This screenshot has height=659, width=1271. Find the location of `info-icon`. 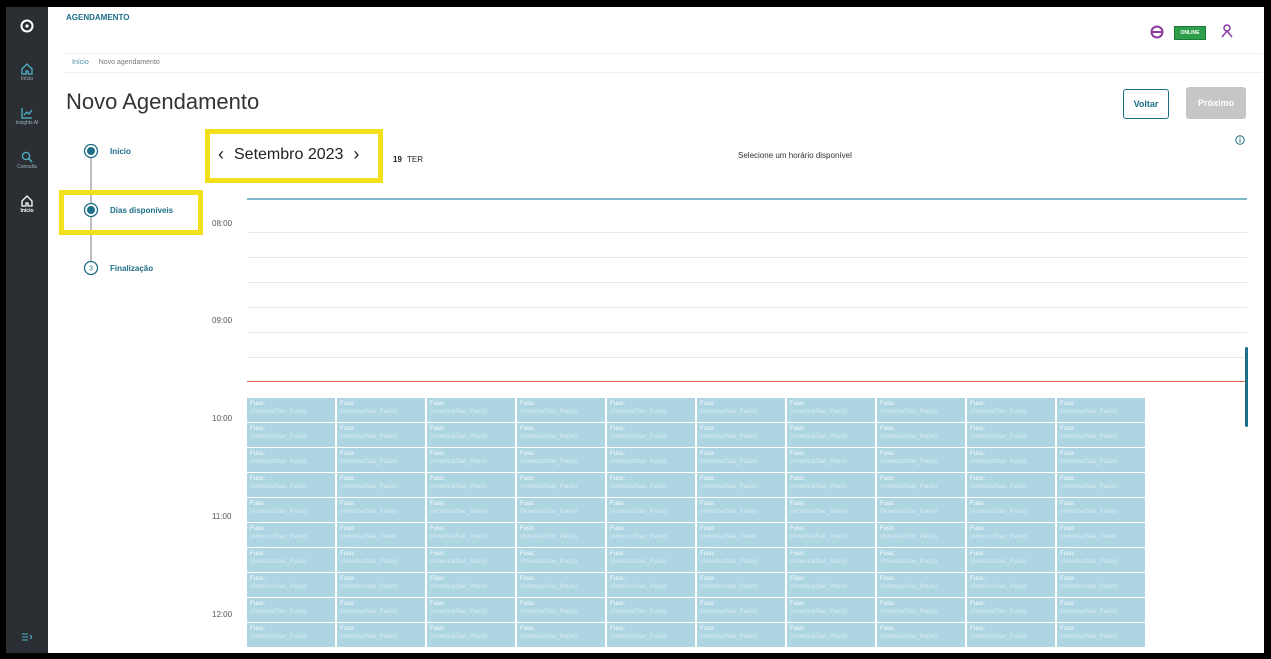

info-icon is located at coordinates (1240, 140).